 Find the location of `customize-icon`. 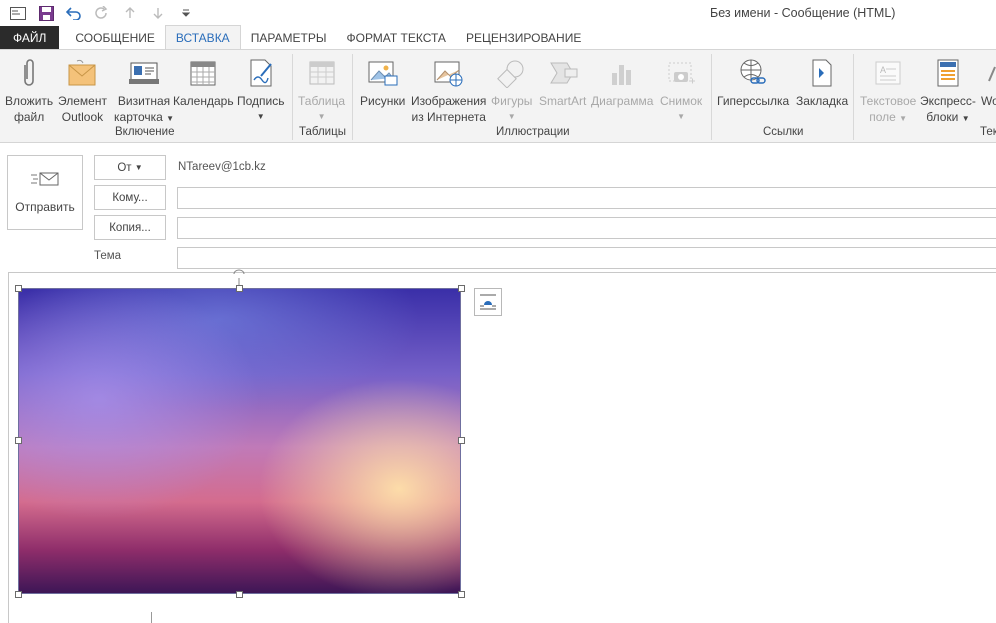

customize-icon is located at coordinates (186, 13).